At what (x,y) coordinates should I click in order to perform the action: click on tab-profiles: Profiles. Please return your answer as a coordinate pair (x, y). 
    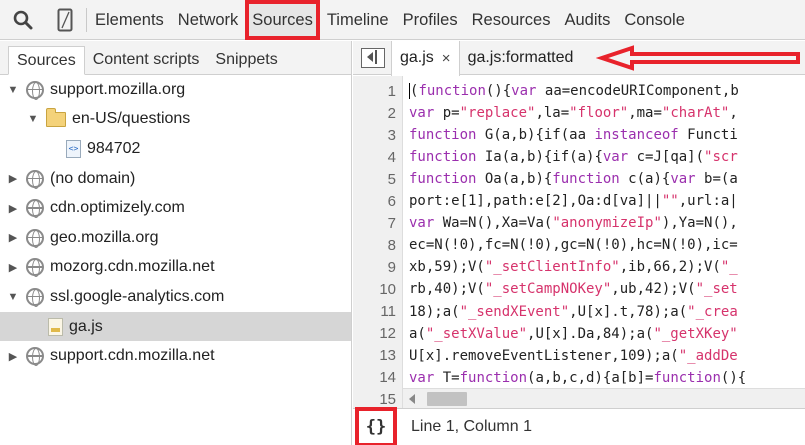
    Looking at the image, I should click on (430, 20).